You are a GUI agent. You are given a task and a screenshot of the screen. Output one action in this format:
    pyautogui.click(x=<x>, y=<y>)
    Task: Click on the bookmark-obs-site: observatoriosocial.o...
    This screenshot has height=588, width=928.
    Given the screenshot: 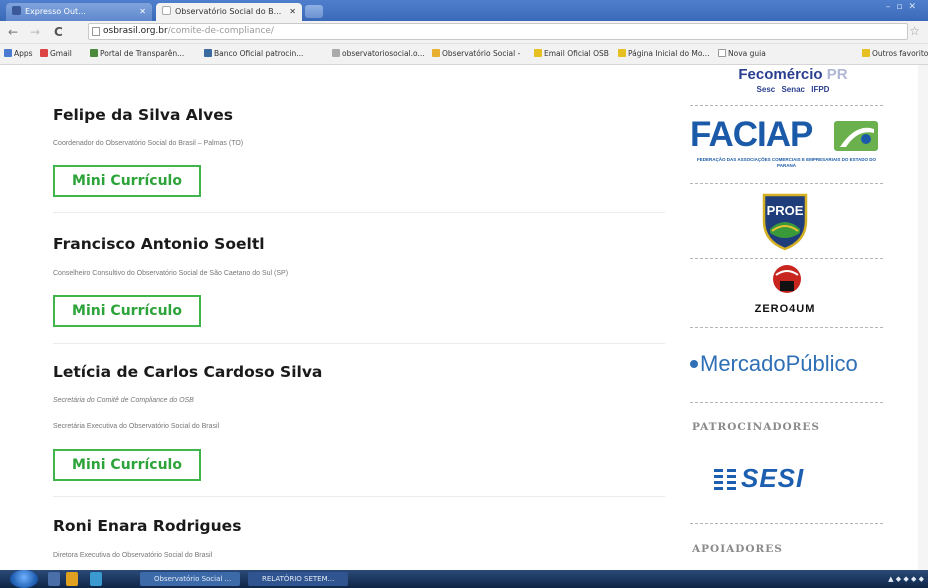 What is the action you would take?
    pyautogui.click(x=380, y=54)
    